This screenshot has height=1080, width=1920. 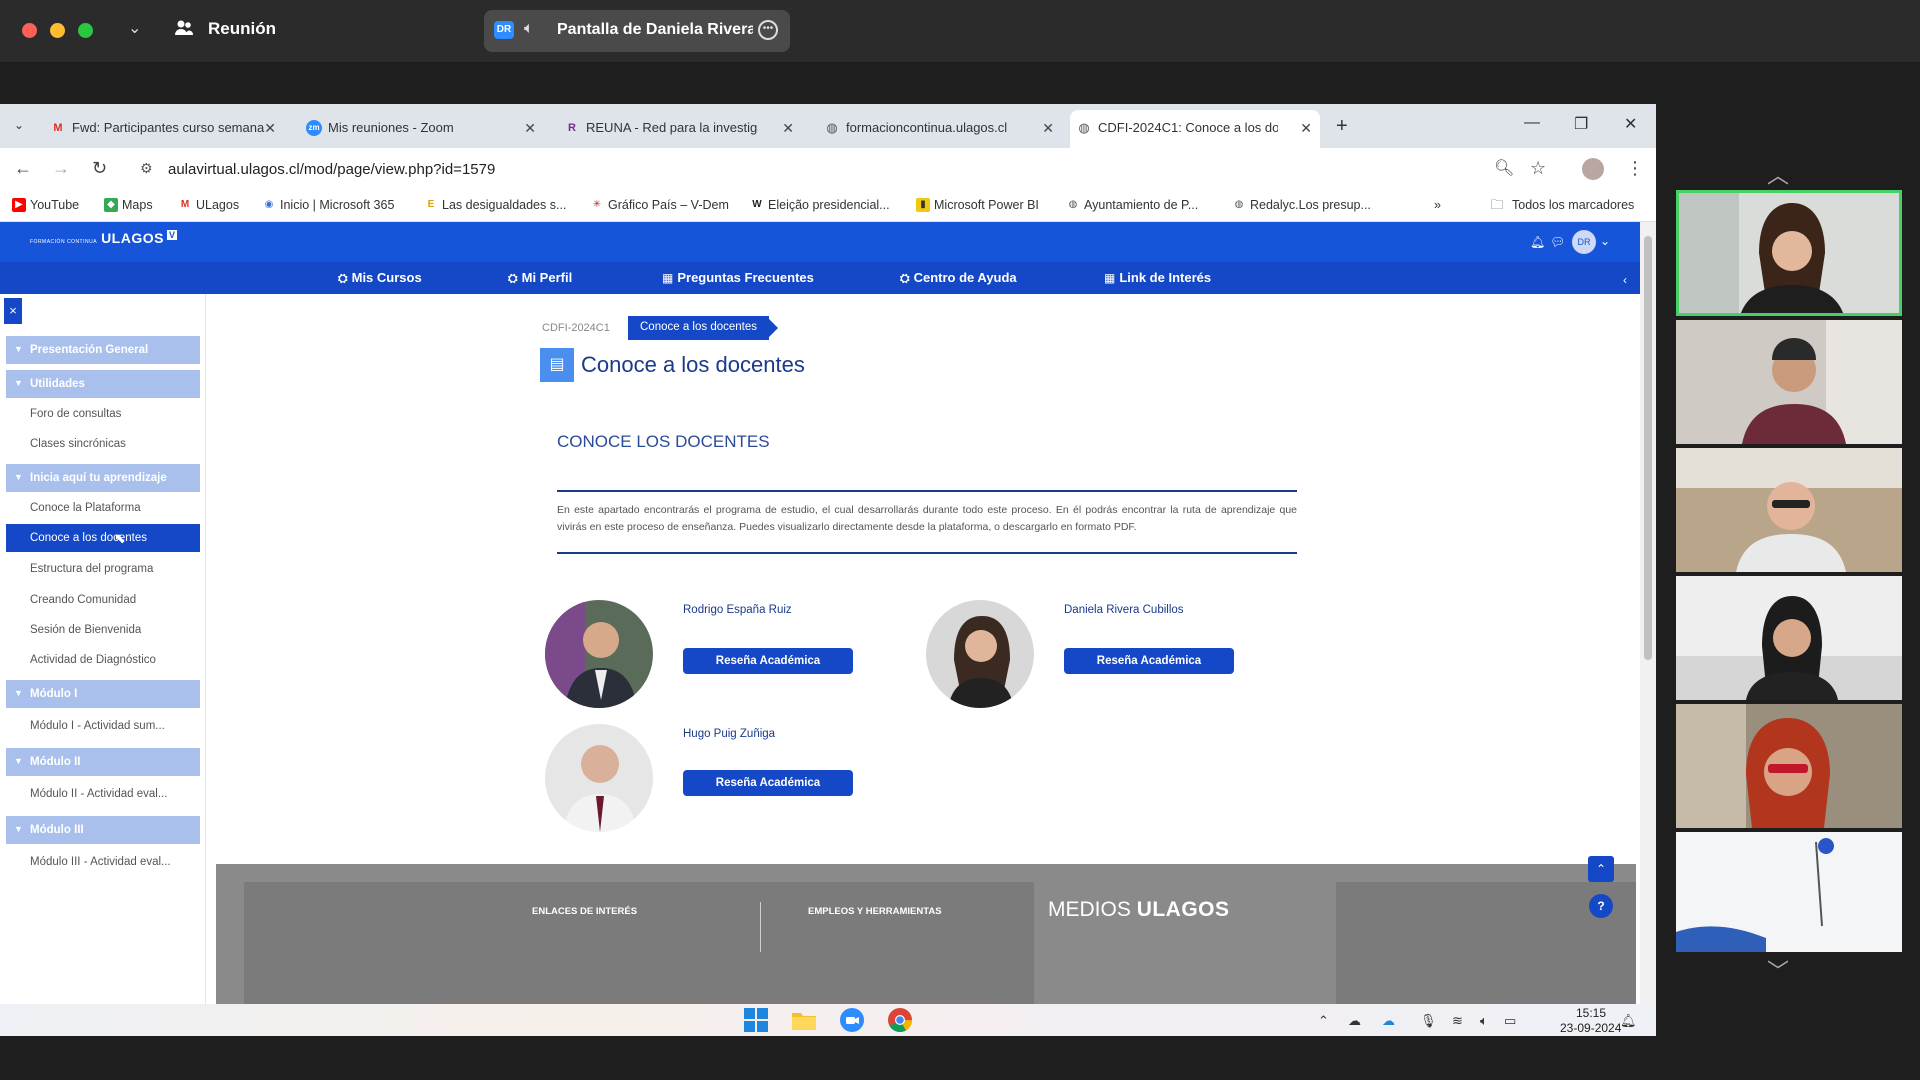 I want to click on scrollbar-thumb, so click(x=1648, y=448).